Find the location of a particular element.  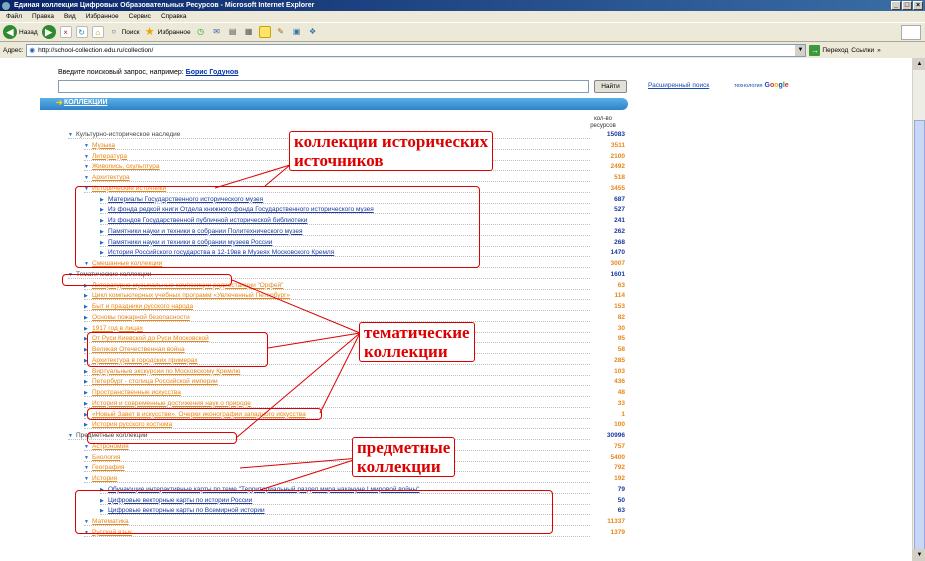

thematic-history-box is located at coordinates (177, 349).